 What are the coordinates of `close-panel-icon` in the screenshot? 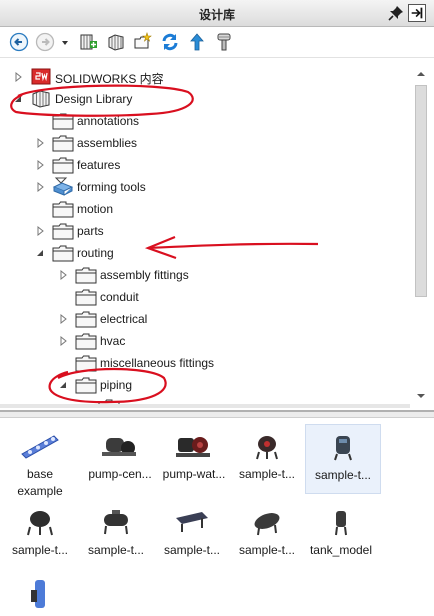 It's located at (417, 13).